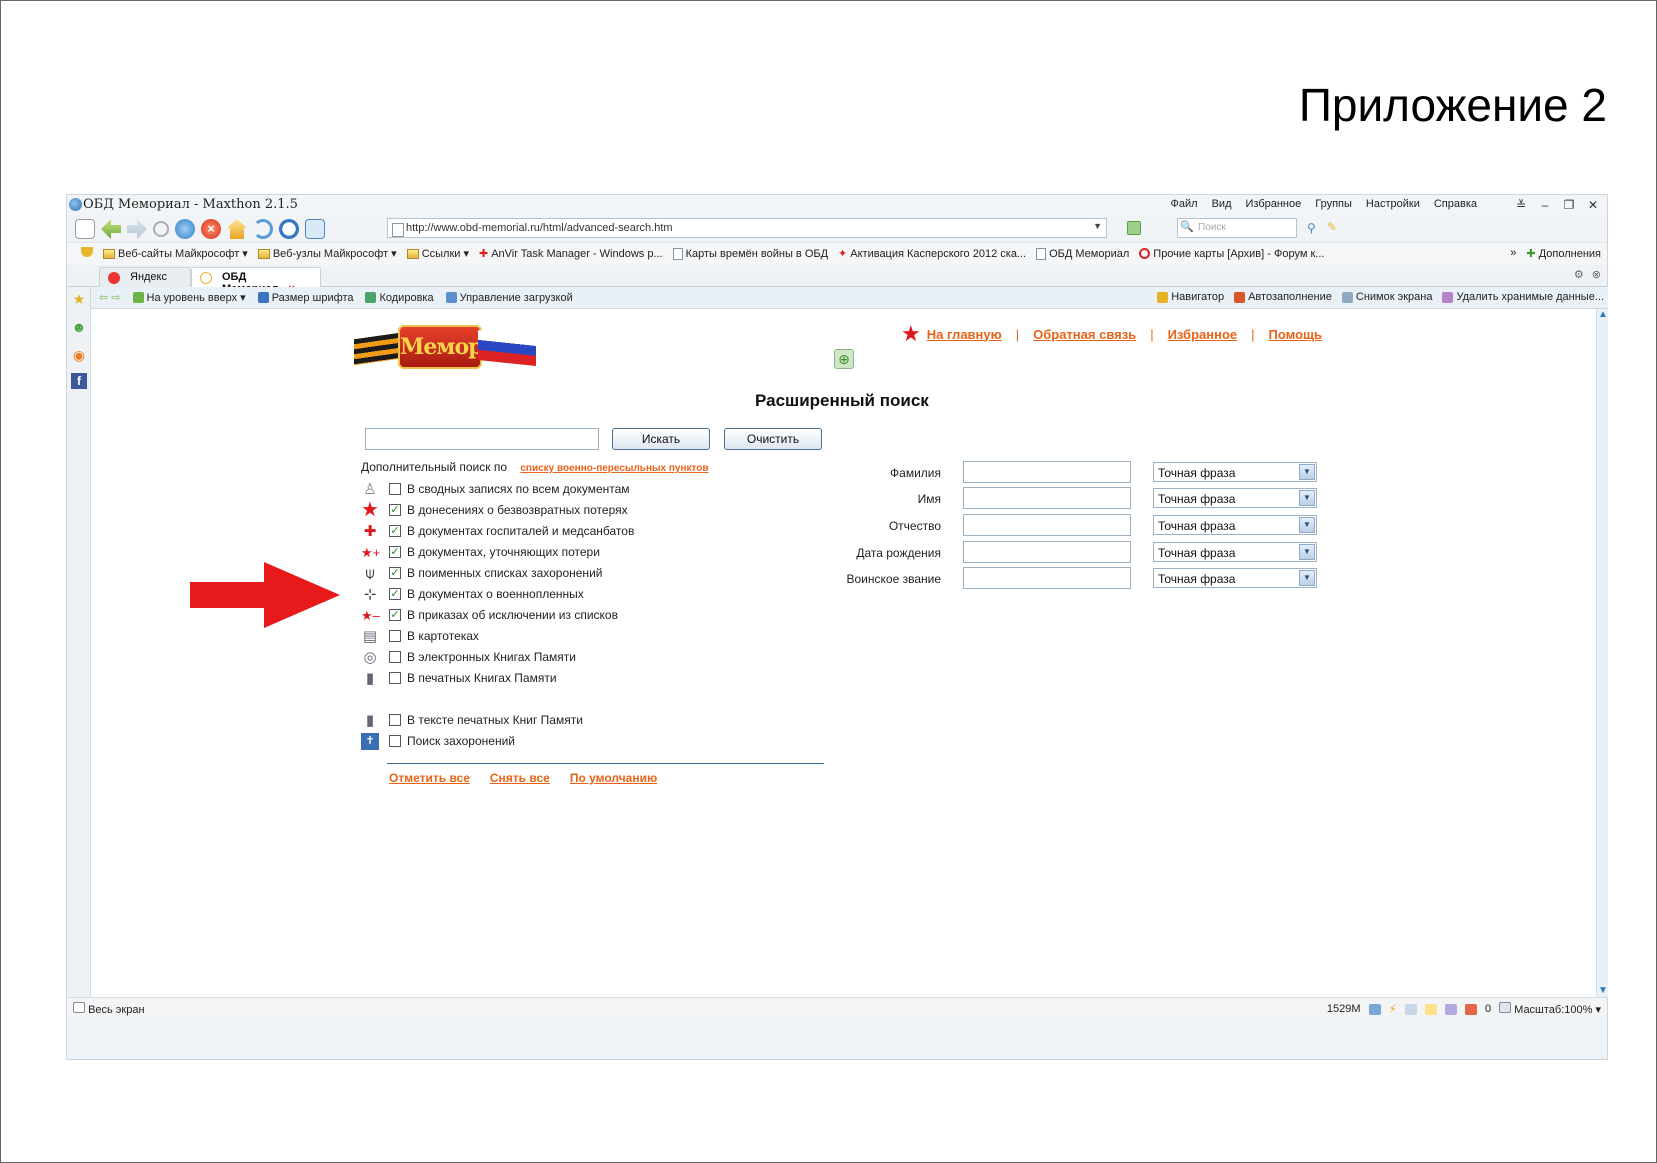 Image resolution: width=1657 pixels, height=1163 pixels. What do you see at coordinates (596, 615) in the screenshot?
I see `list-item: ★– ✓ В приказах об исключении из списков` at bounding box center [596, 615].